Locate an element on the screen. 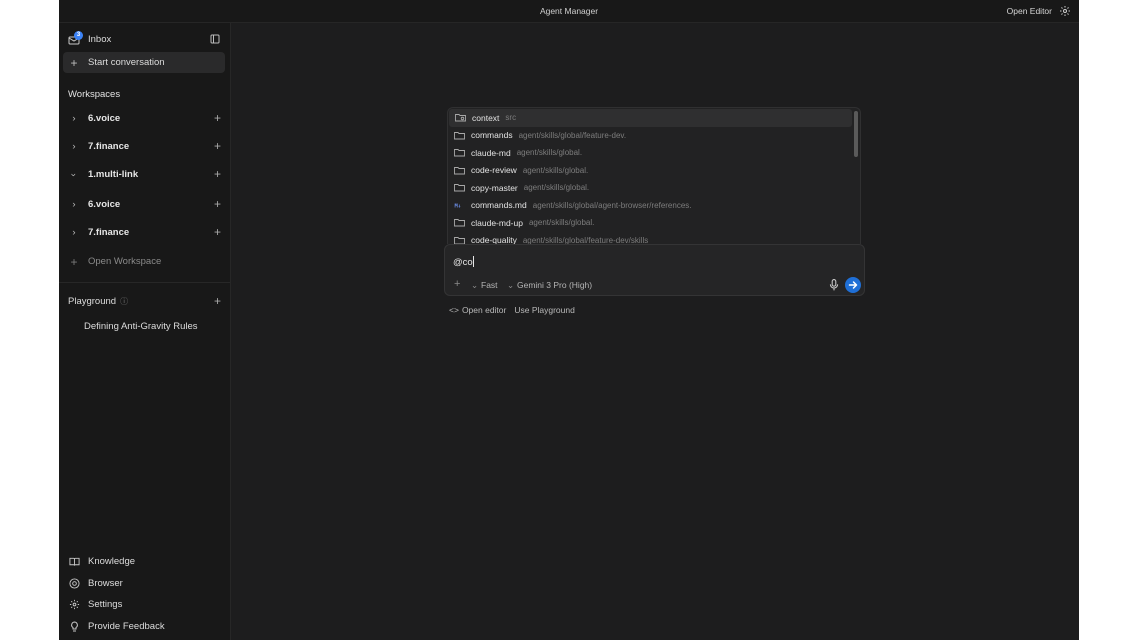 The height and width of the screenshot is (640, 1138). composer-links: <> Open editor Use Playground is located at coordinates (512, 310).